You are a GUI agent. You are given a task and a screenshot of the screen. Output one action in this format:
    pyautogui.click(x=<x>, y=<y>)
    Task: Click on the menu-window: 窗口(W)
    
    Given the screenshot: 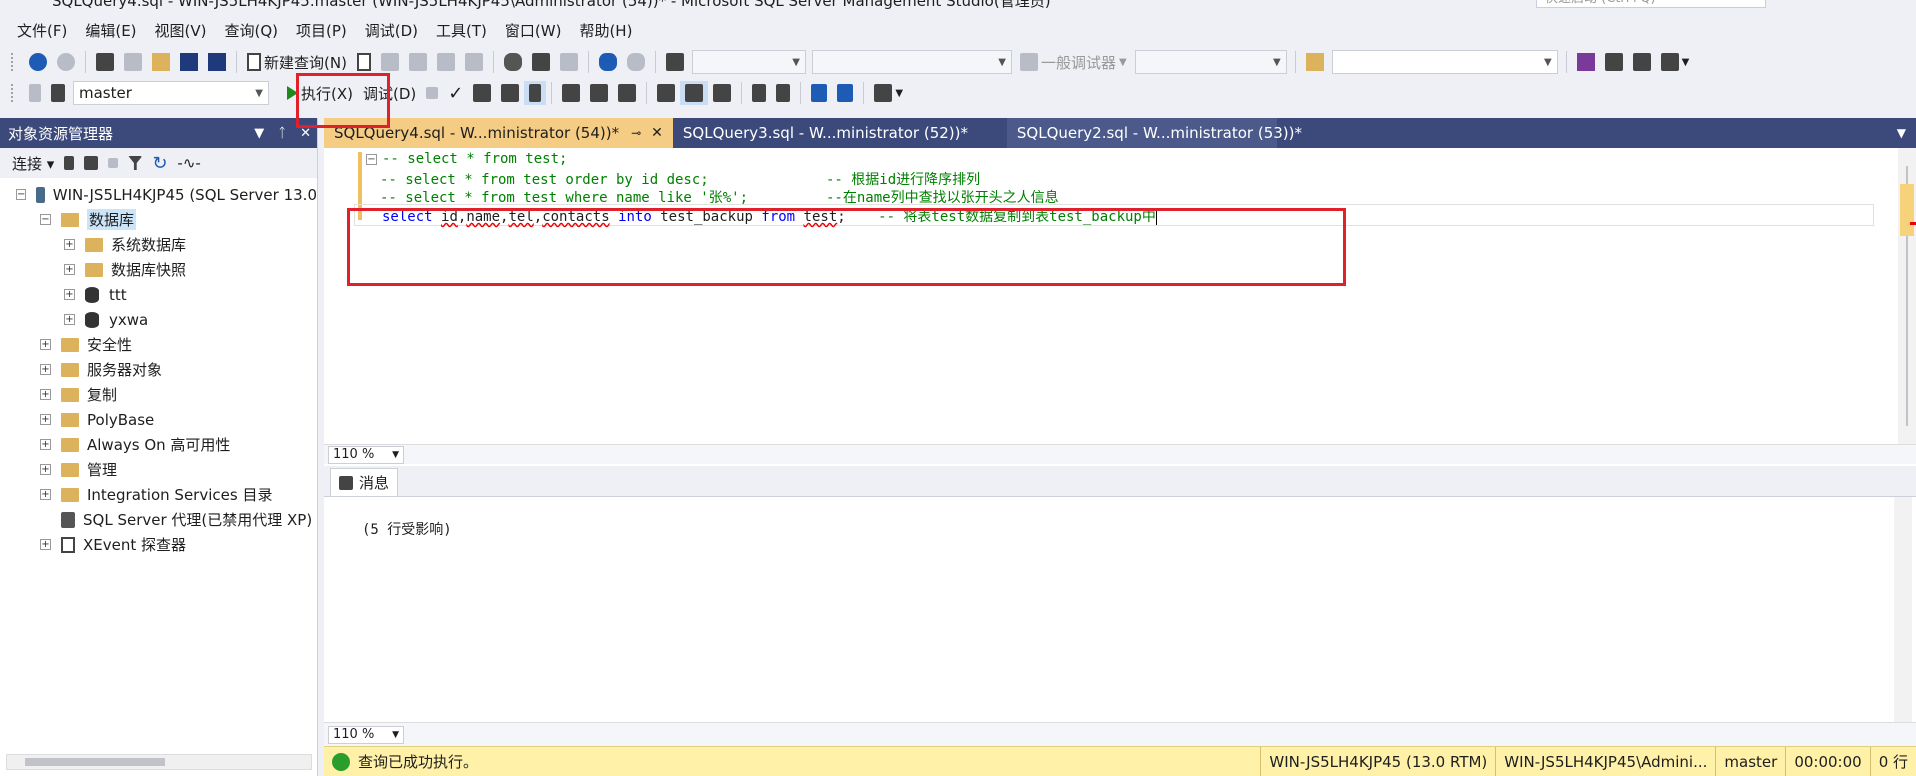 What is the action you would take?
    pyautogui.click(x=533, y=30)
    